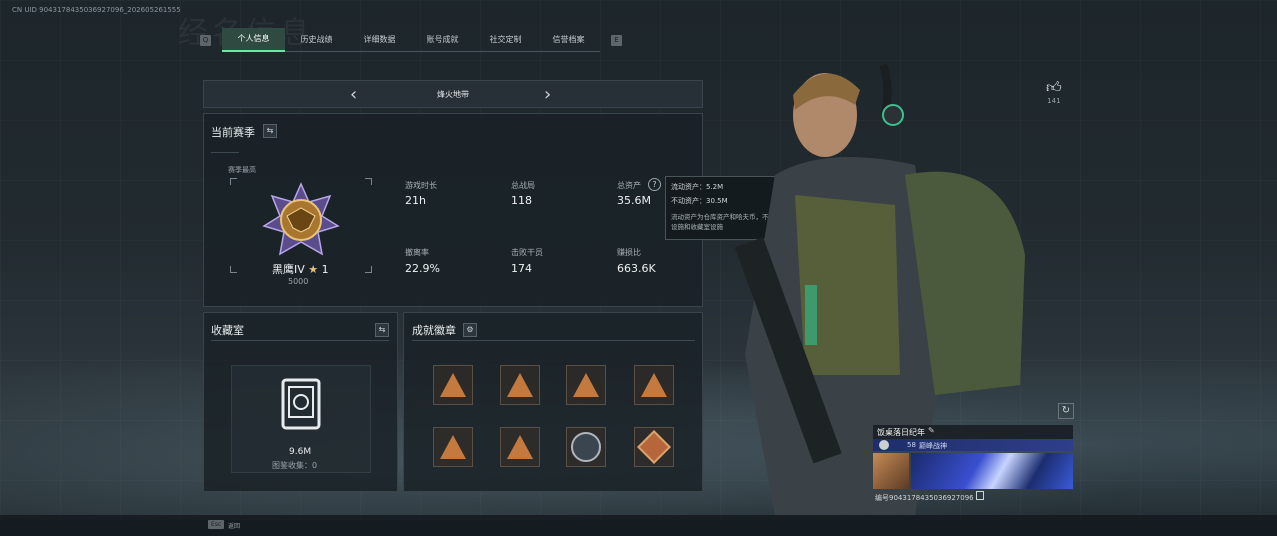 This screenshot has height=536, width=1277. What do you see at coordinates (992, 471) in the screenshot?
I see `banner-image` at bounding box center [992, 471].